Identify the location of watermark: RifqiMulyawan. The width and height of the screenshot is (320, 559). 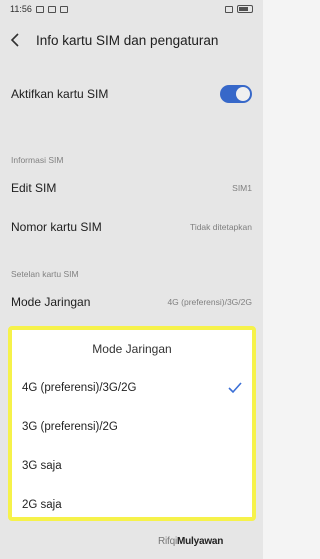
(190, 541).